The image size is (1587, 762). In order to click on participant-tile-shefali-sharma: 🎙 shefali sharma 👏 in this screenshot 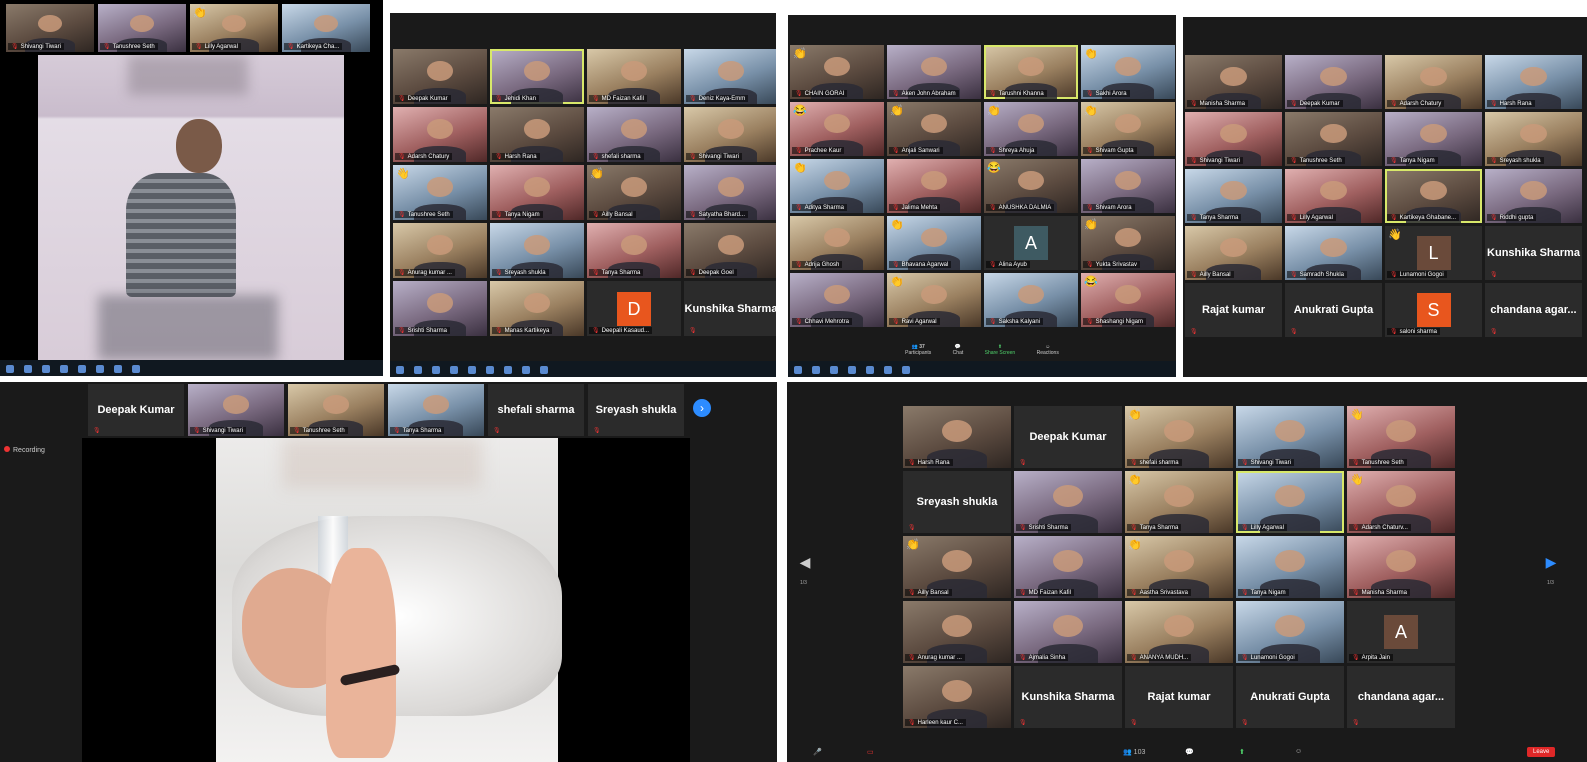, I will do `click(1179, 437)`.